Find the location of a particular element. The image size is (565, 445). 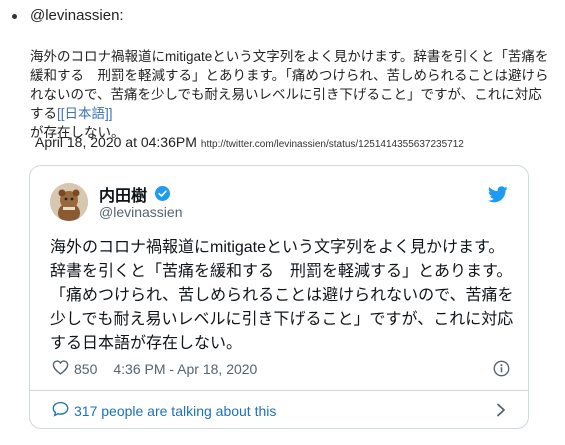

author-name: 内田樹 is located at coordinates (123, 194).